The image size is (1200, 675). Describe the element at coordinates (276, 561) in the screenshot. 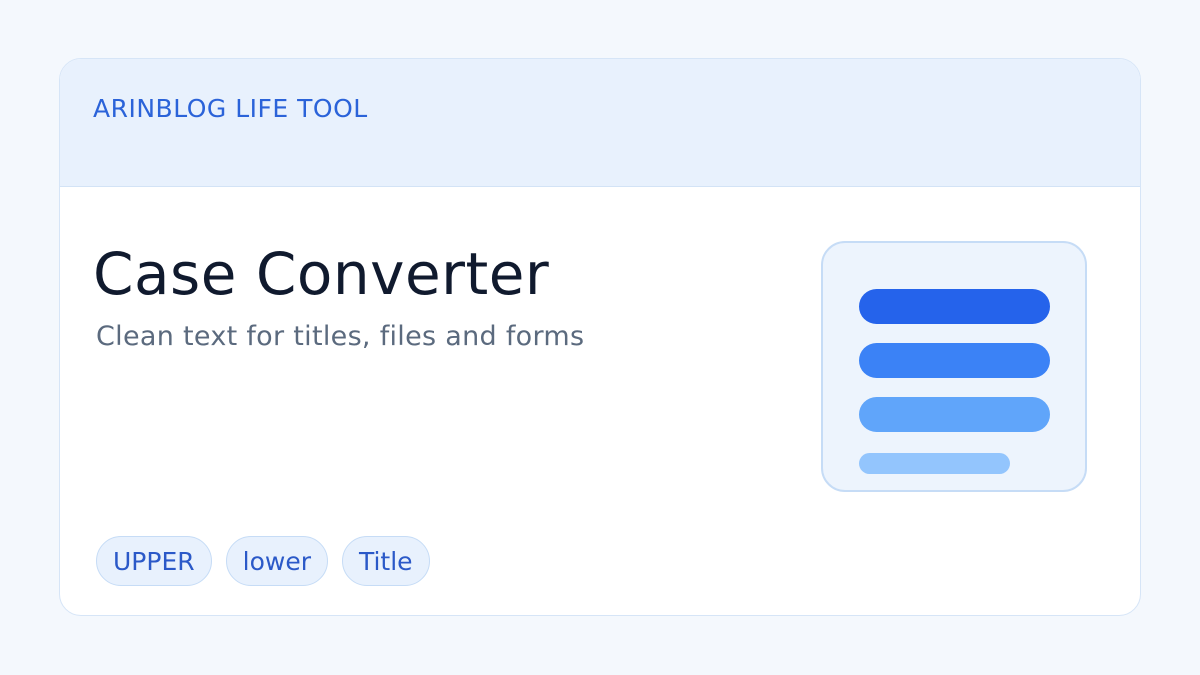

I see `tag-lower: lower` at that location.